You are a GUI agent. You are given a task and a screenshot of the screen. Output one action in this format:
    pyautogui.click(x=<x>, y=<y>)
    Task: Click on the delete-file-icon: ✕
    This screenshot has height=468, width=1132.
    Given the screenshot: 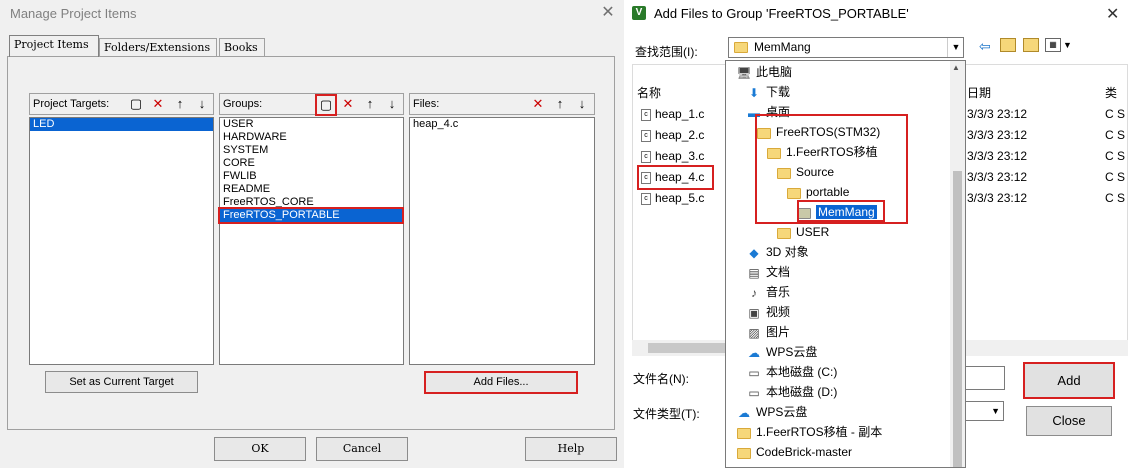 What is the action you would take?
    pyautogui.click(x=538, y=104)
    